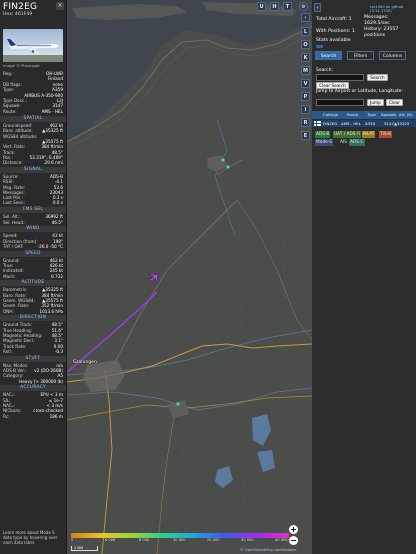 Image resolution: width=416 pixels, height=554 pixels. What do you see at coordinates (33, 84) in the screenshot?
I see `info-row: DB flags: none` at bounding box center [33, 84].